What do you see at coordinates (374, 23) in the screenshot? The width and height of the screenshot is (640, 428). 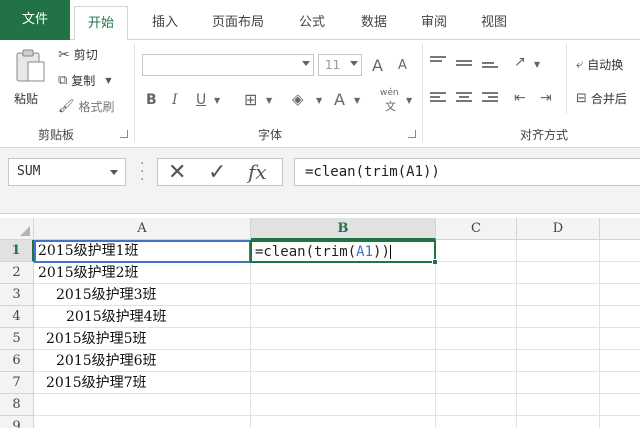 I see `tab-data: 数据` at bounding box center [374, 23].